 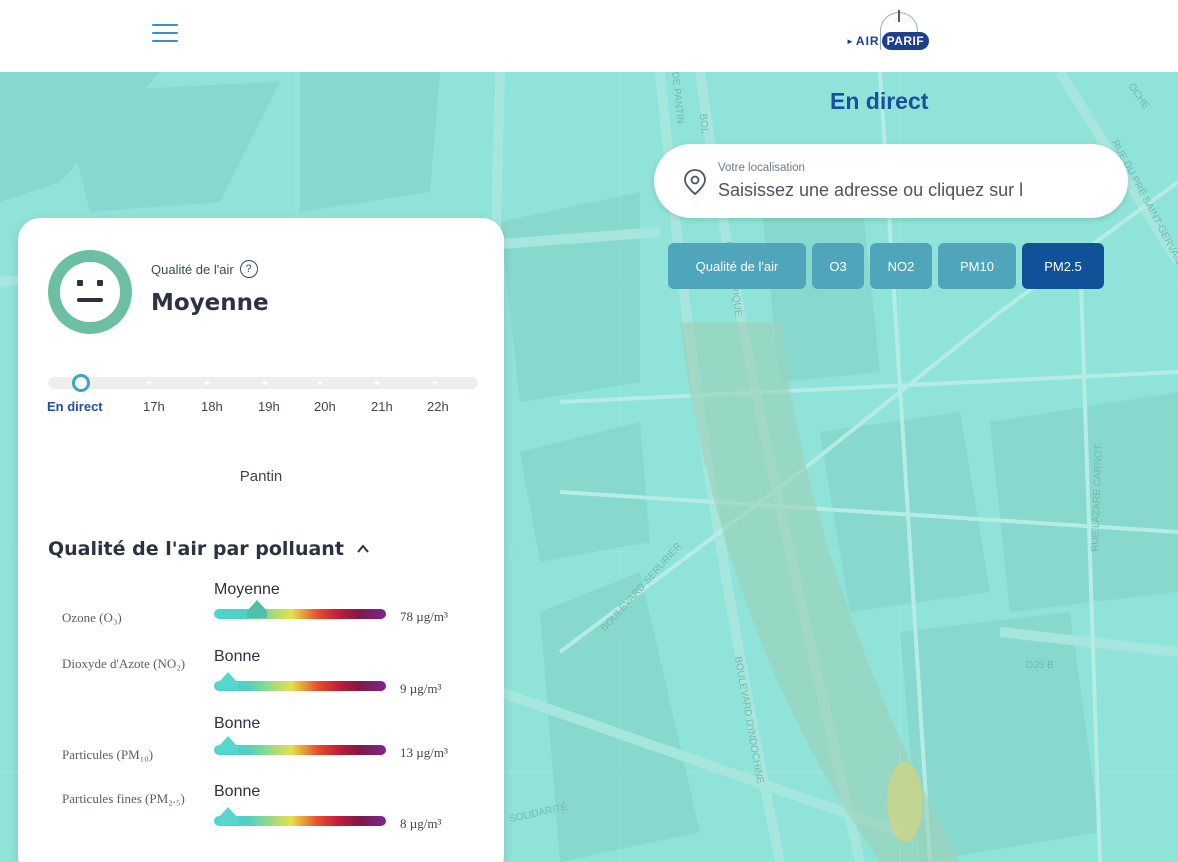 I want to click on pollutant-row-no2: Bonne Dioxyde d'Azote (NO₂) 9 µg/m³, so click(x=261, y=678).